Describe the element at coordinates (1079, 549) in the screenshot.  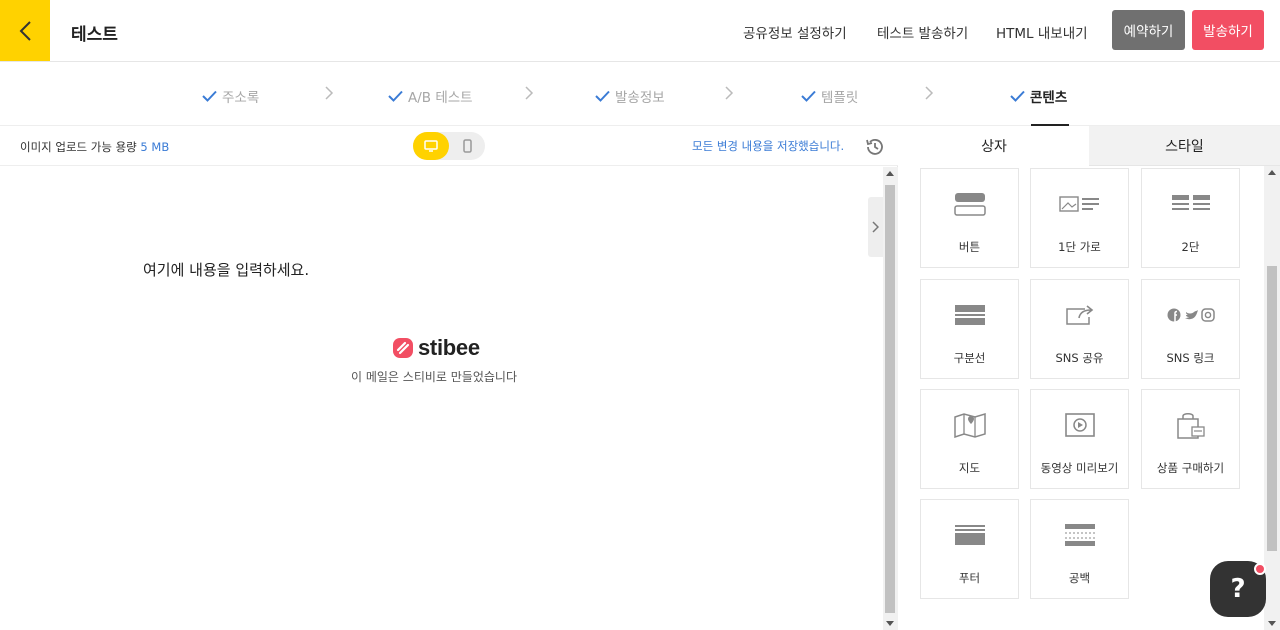
I see `block-tile-spacer: 공백` at that location.